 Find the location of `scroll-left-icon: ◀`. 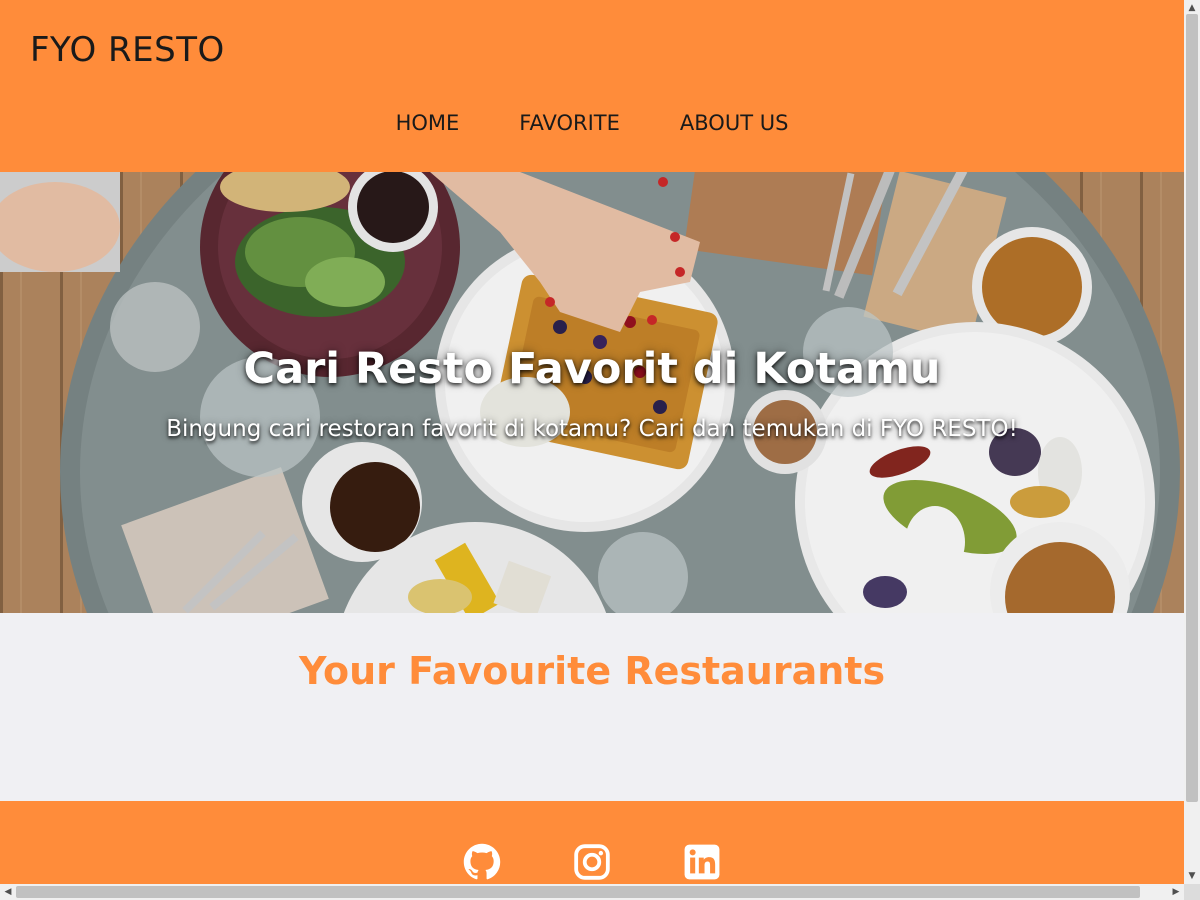

scroll-left-icon: ◀ is located at coordinates (8, 892).